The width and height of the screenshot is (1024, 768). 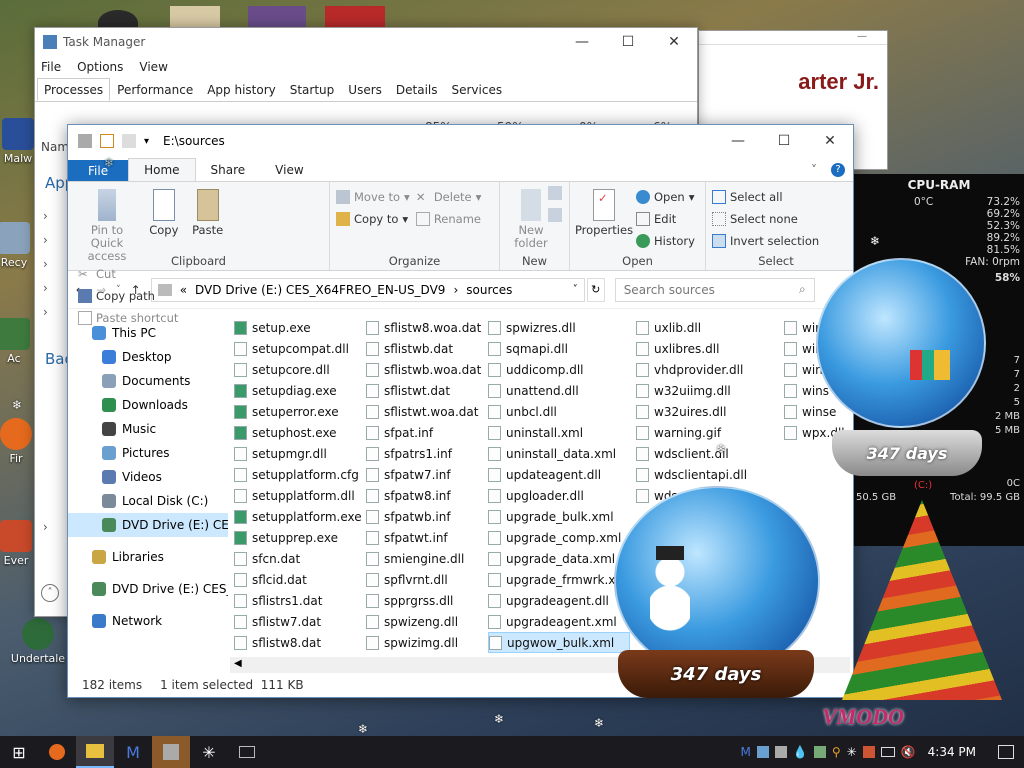 I want to click on search-tray-icon: ⚲, so click(x=836, y=752).